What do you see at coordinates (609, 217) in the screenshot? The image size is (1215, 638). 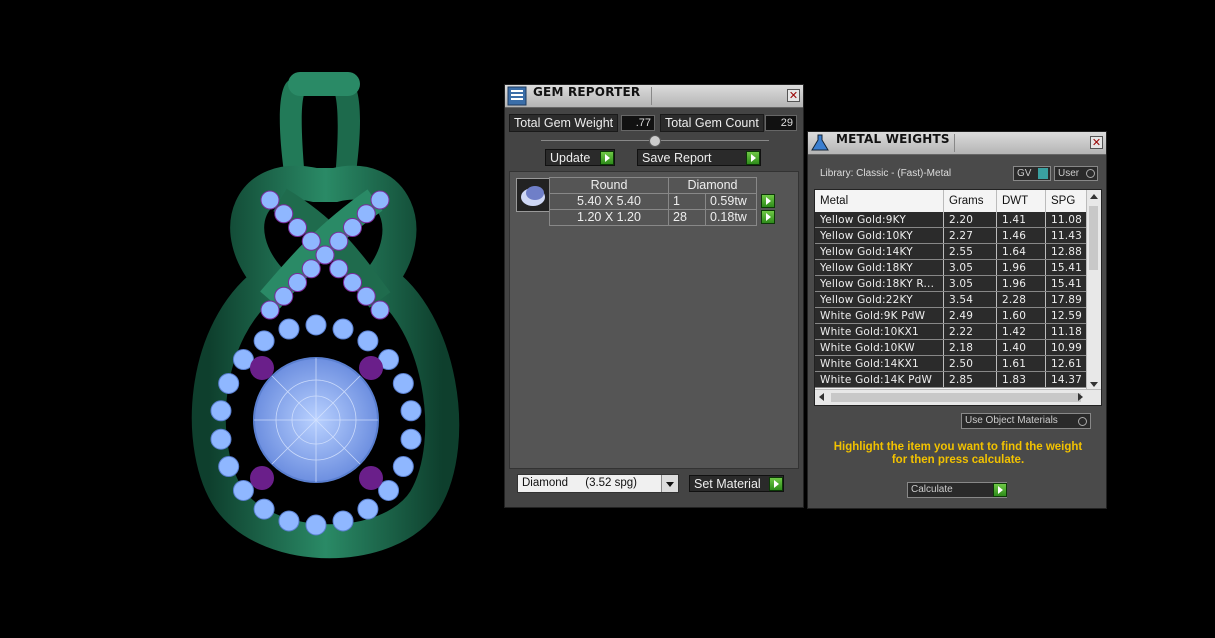 I see `gem-size: 1.20 X 1.20` at bounding box center [609, 217].